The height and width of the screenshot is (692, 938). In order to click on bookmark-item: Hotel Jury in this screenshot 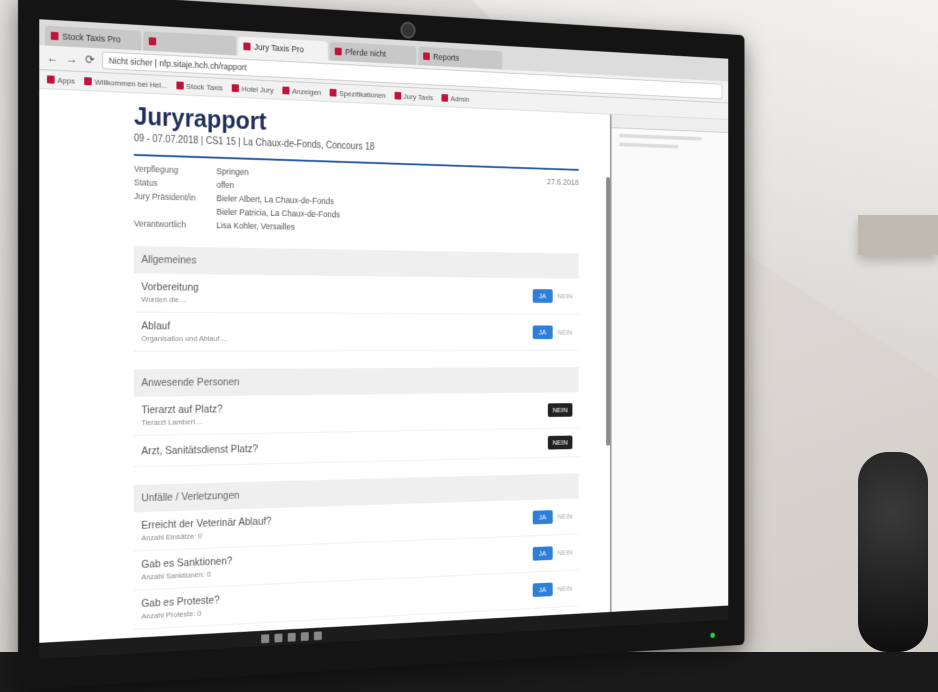, I will do `click(252, 89)`.